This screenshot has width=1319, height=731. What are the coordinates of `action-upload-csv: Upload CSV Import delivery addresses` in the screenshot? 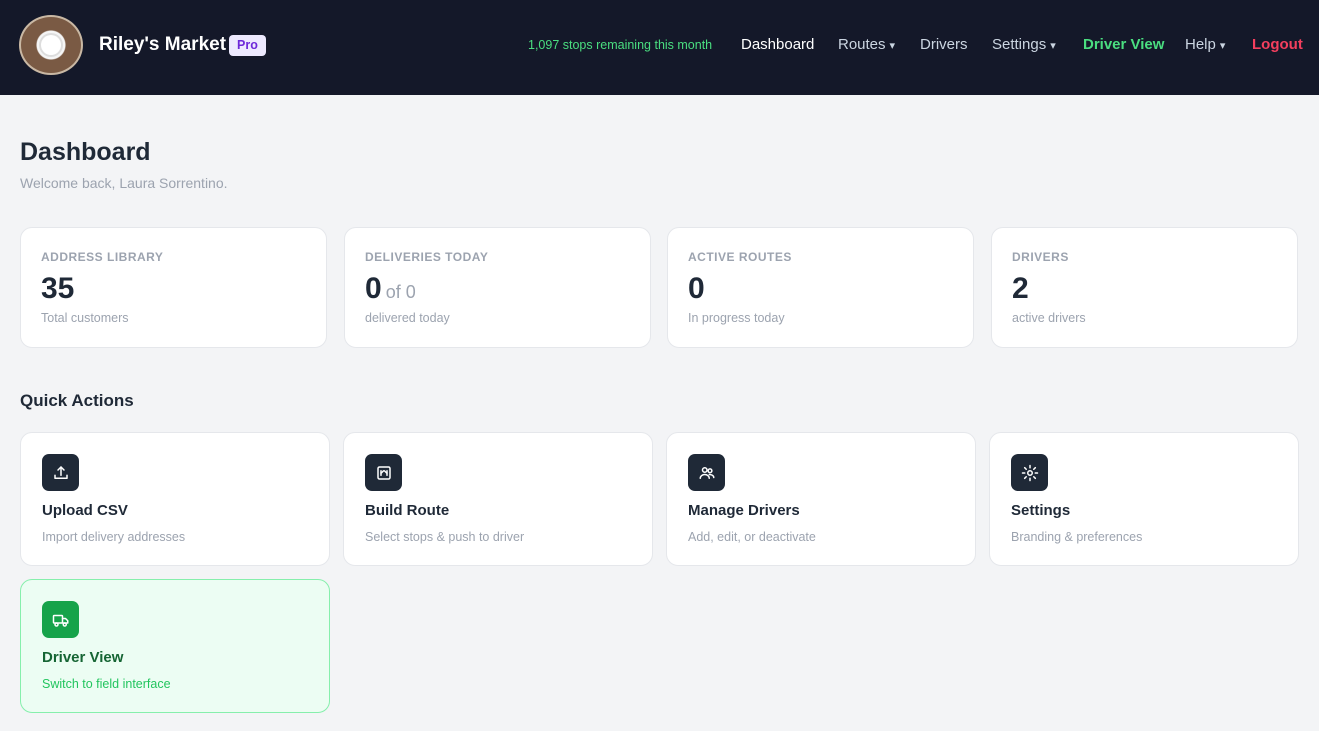 It's located at (175, 499).